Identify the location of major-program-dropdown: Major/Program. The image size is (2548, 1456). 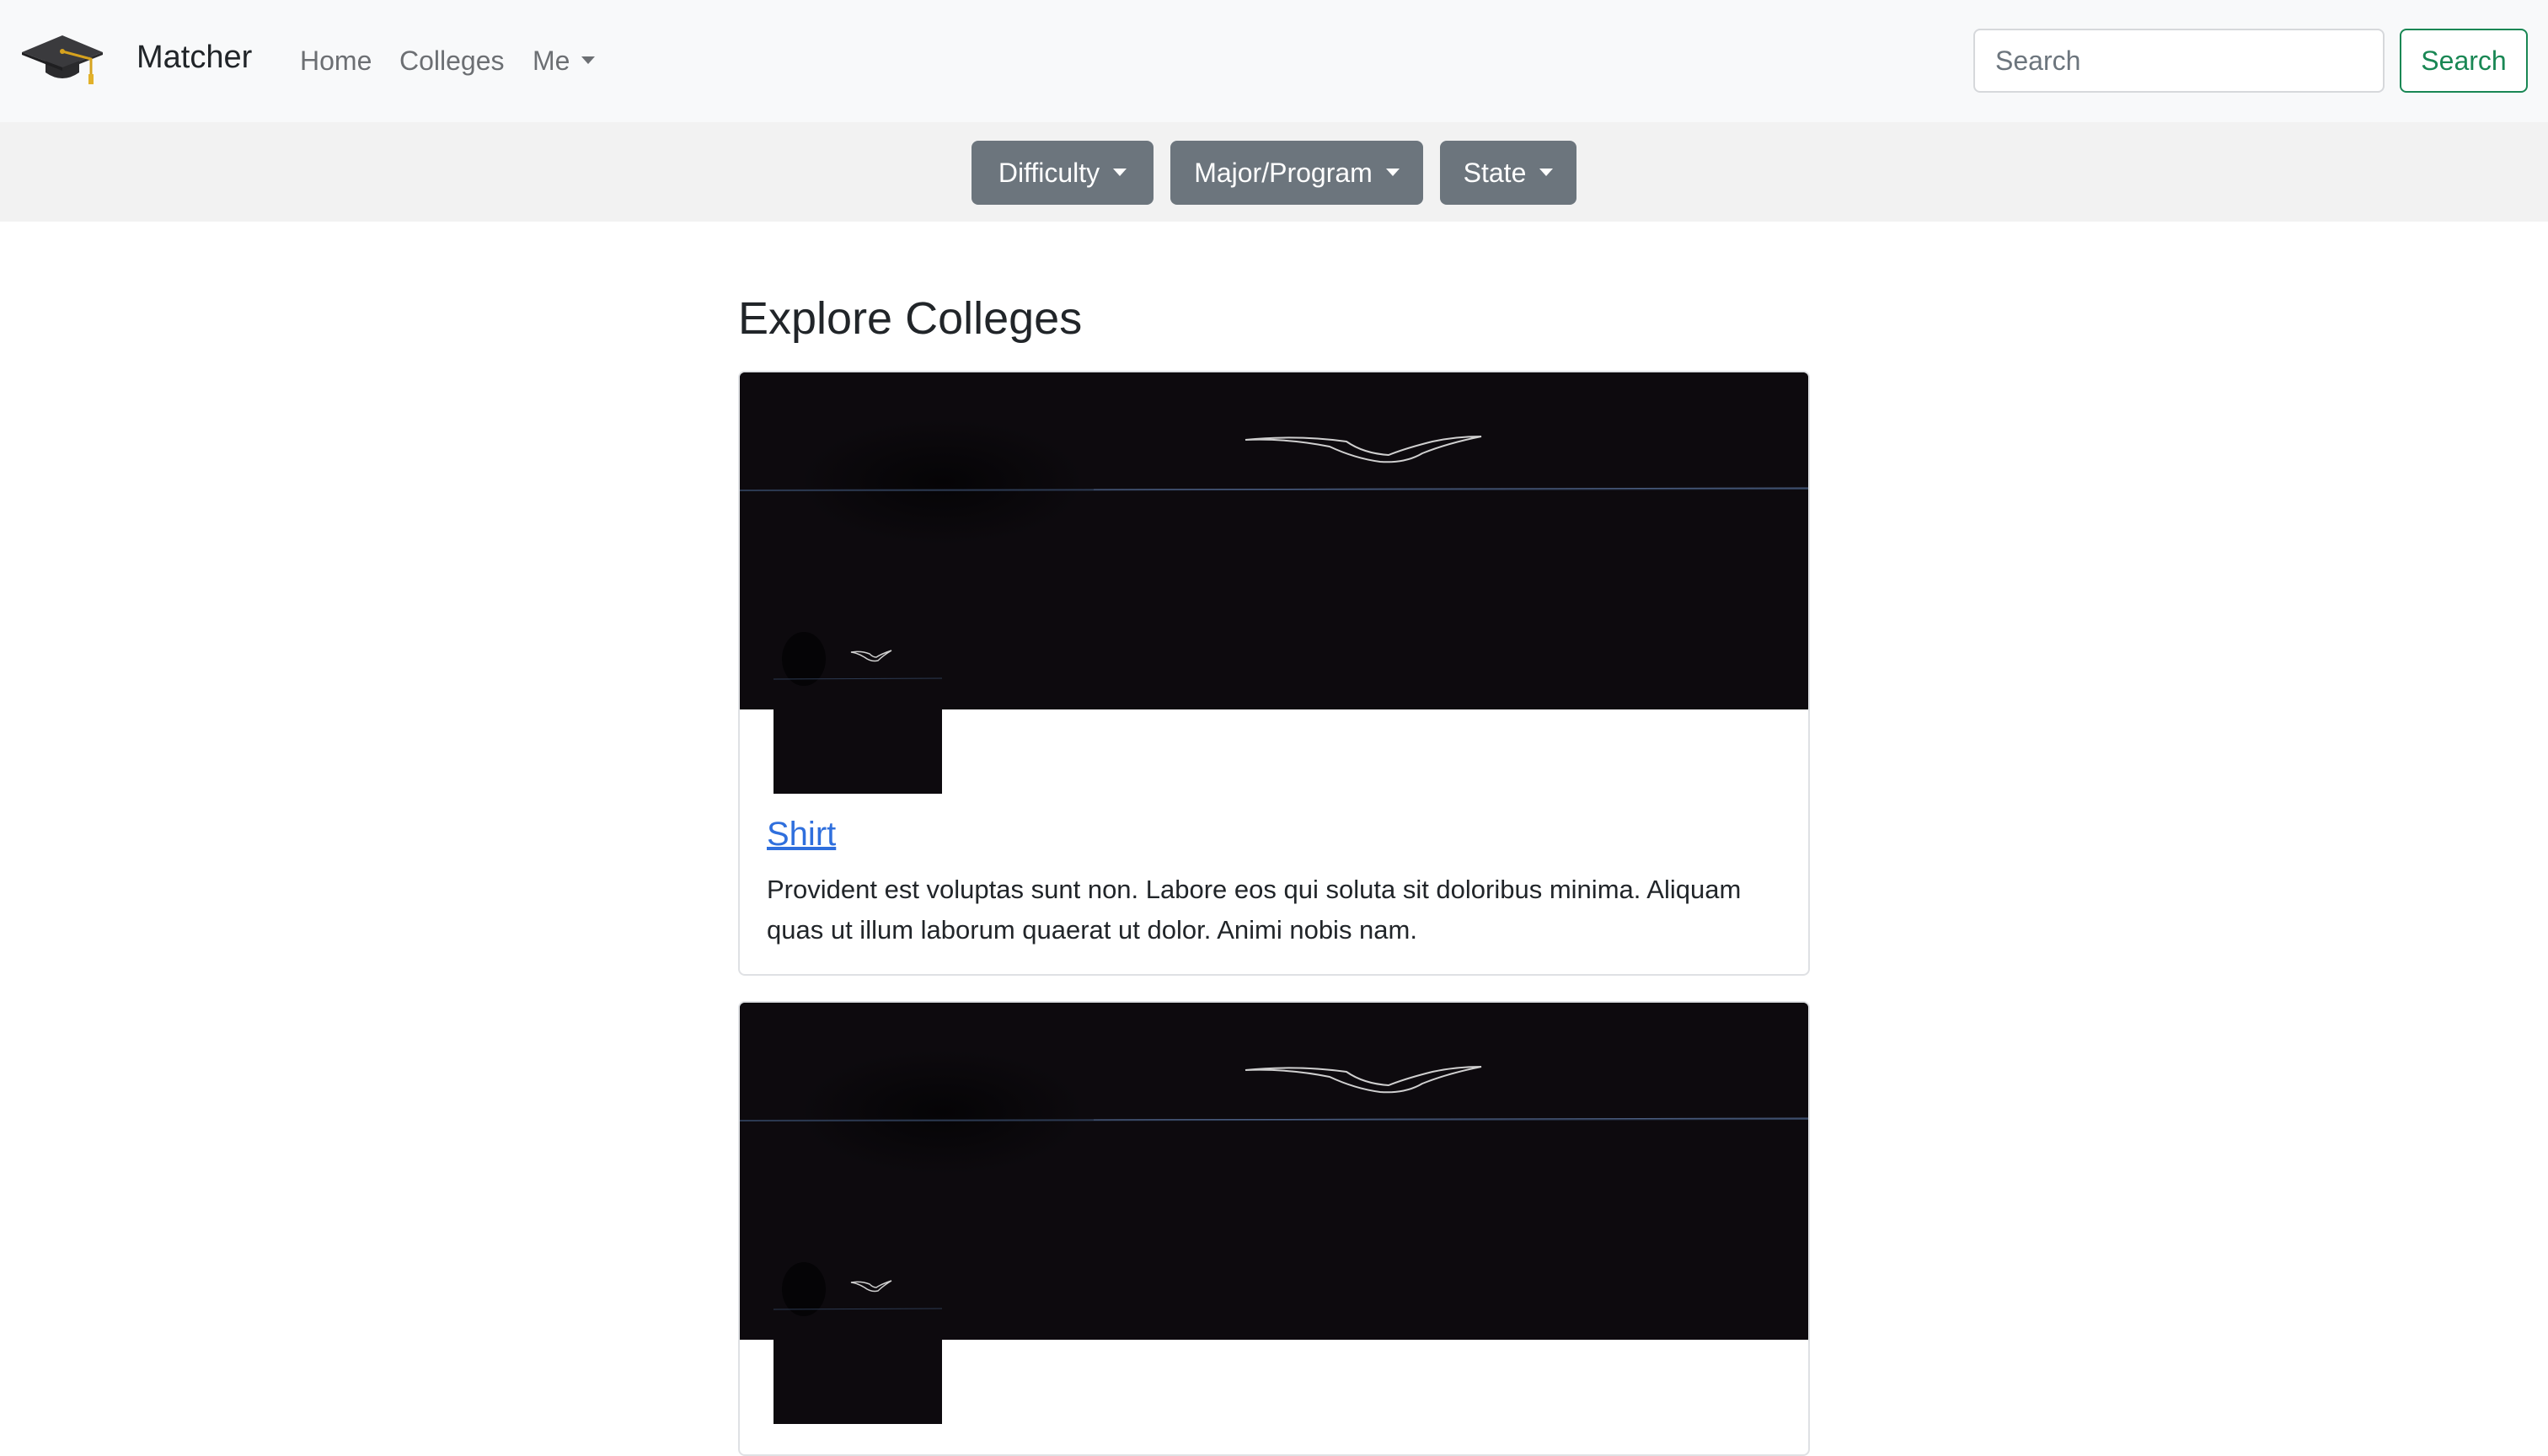
(1296, 173).